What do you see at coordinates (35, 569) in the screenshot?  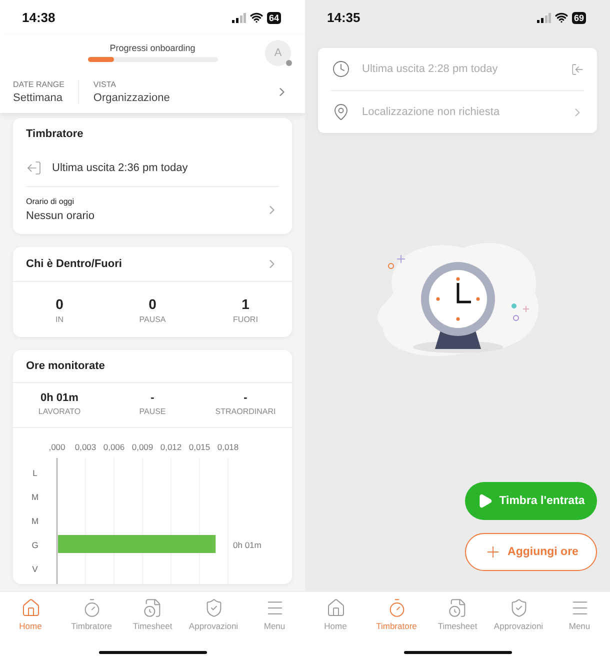 I see `axis-category-label: V` at bounding box center [35, 569].